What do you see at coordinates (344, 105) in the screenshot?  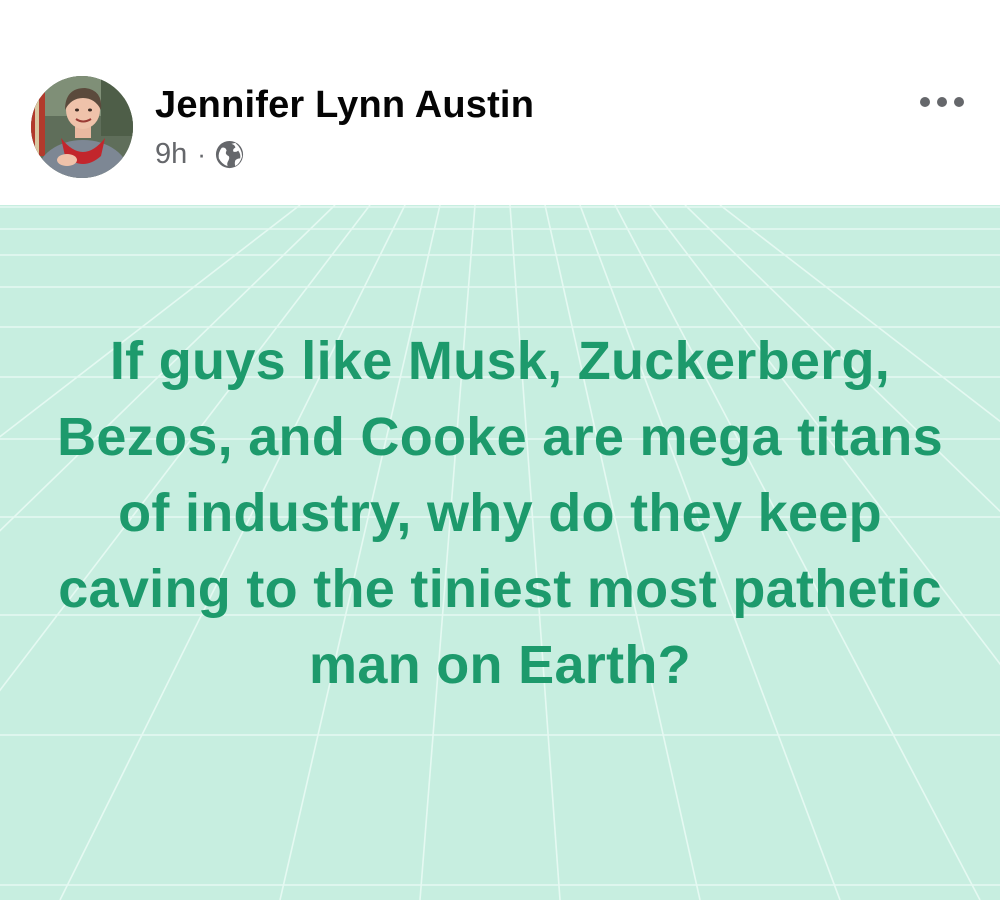 I see `author-name: Jennifer Lynn Austin` at bounding box center [344, 105].